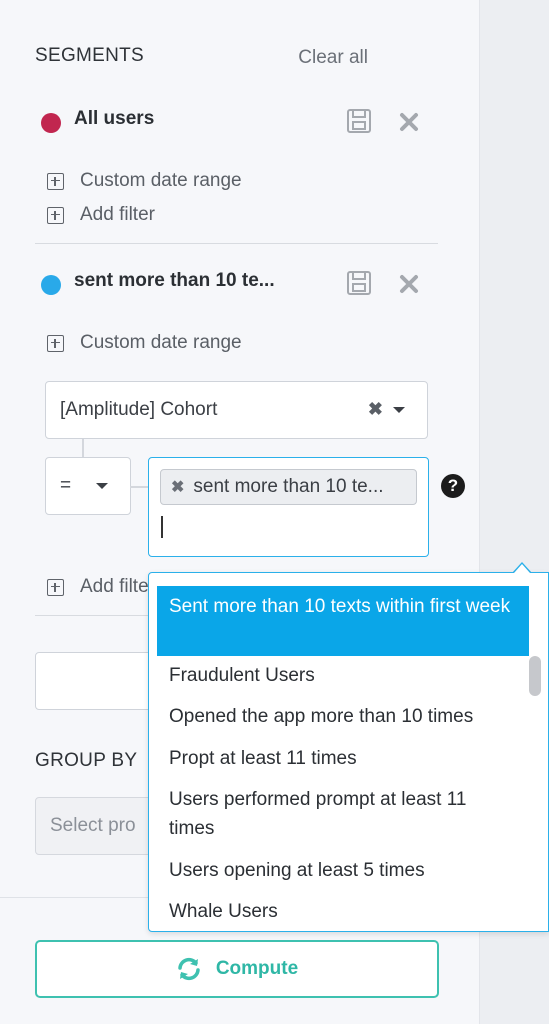  Describe the element at coordinates (257, 968) in the screenshot. I see `compute-label: Compute` at that location.